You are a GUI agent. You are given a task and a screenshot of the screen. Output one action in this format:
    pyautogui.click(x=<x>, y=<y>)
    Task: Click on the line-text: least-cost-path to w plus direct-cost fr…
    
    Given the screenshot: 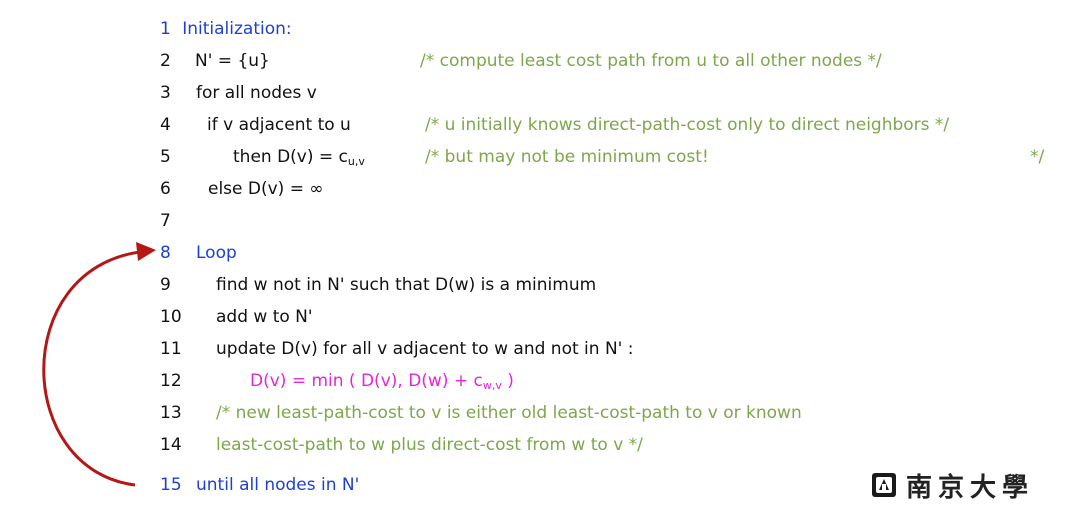 What is the action you would take?
    pyautogui.click(x=429, y=445)
    